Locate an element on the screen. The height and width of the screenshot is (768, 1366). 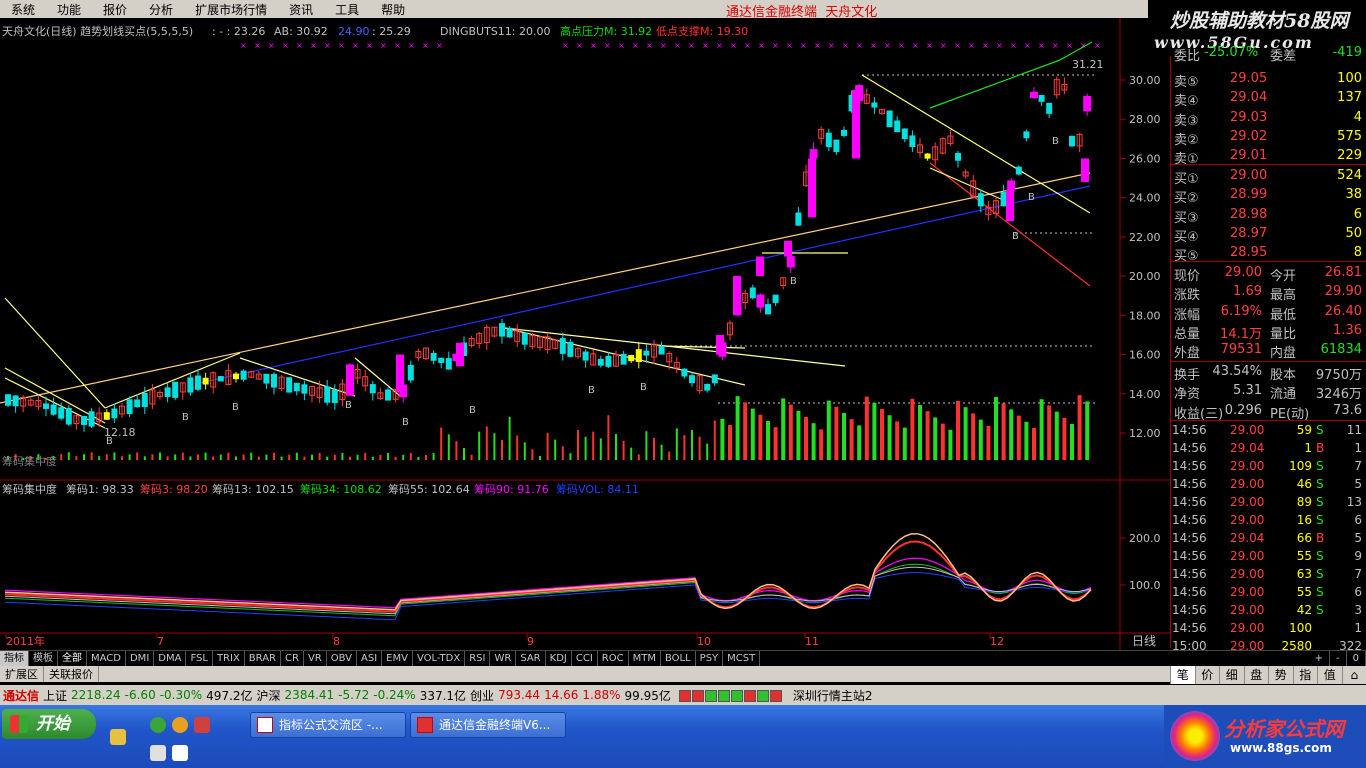
indicator-tab-macd: MACD is located at coordinates (106, 658).